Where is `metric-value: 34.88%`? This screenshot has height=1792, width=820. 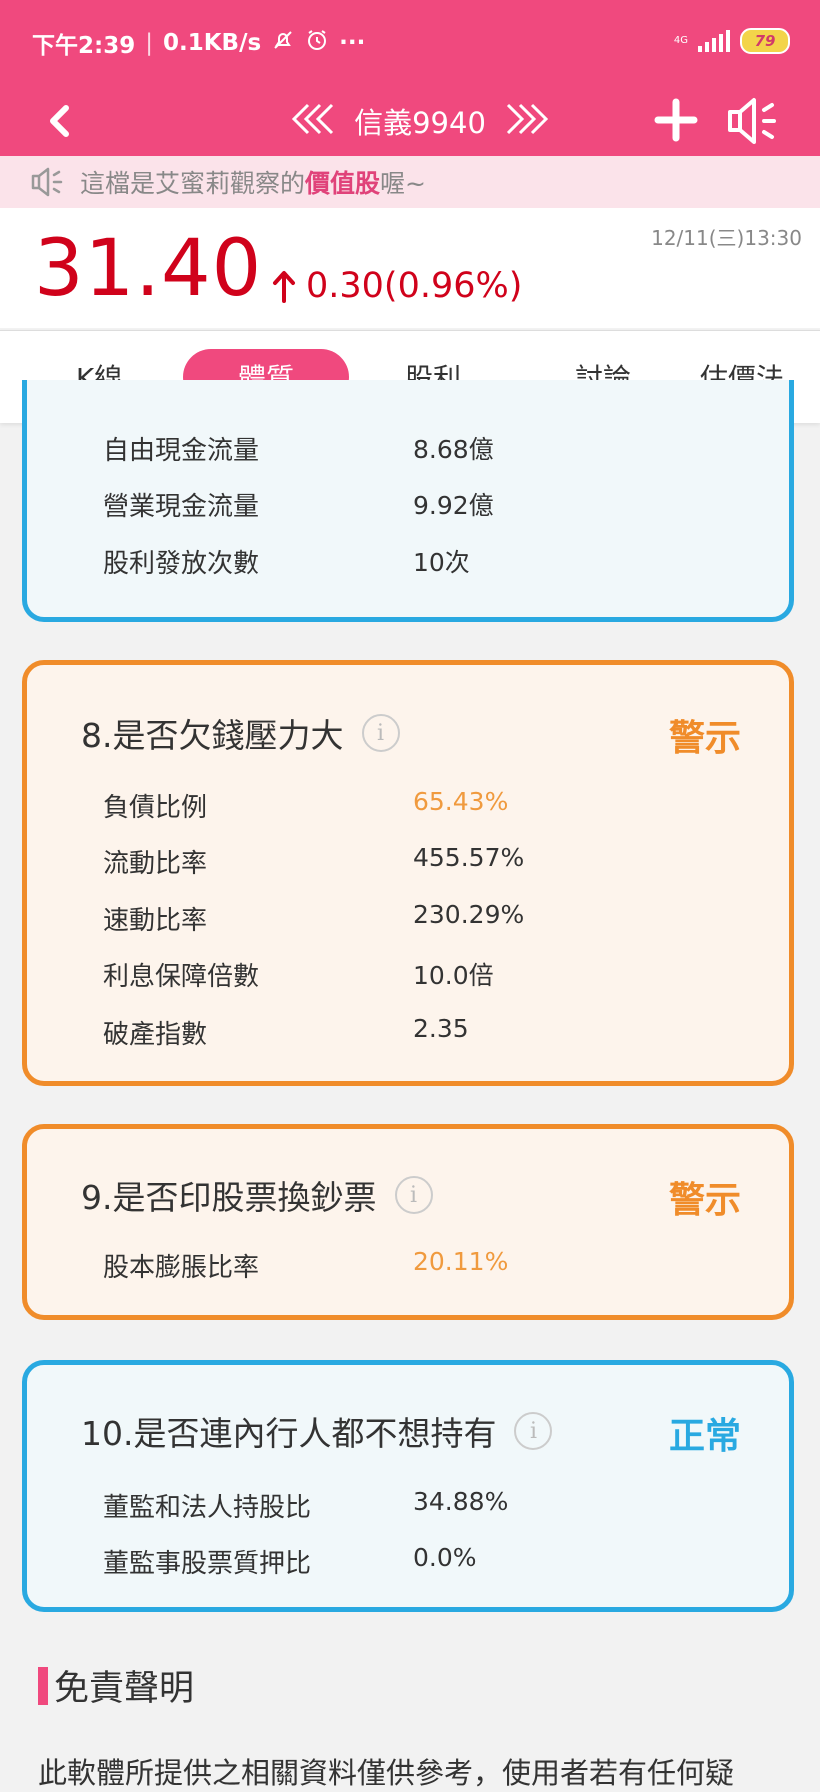
metric-value: 34.88% is located at coordinates (461, 1501).